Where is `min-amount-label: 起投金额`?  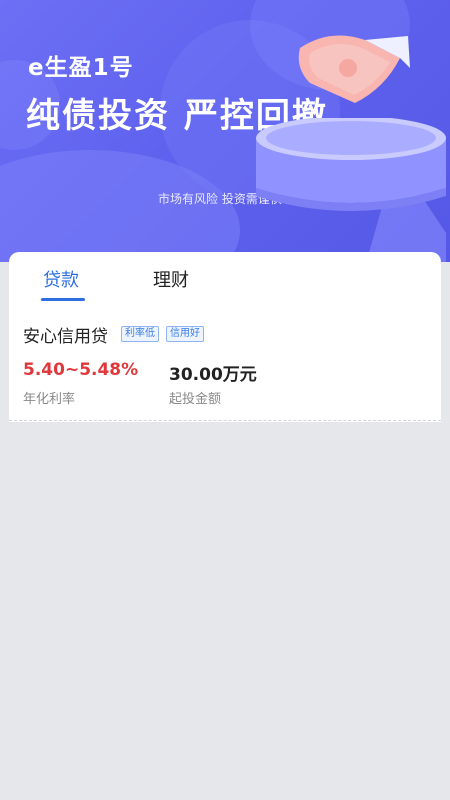 min-amount-label: 起投金额 is located at coordinates (195, 399).